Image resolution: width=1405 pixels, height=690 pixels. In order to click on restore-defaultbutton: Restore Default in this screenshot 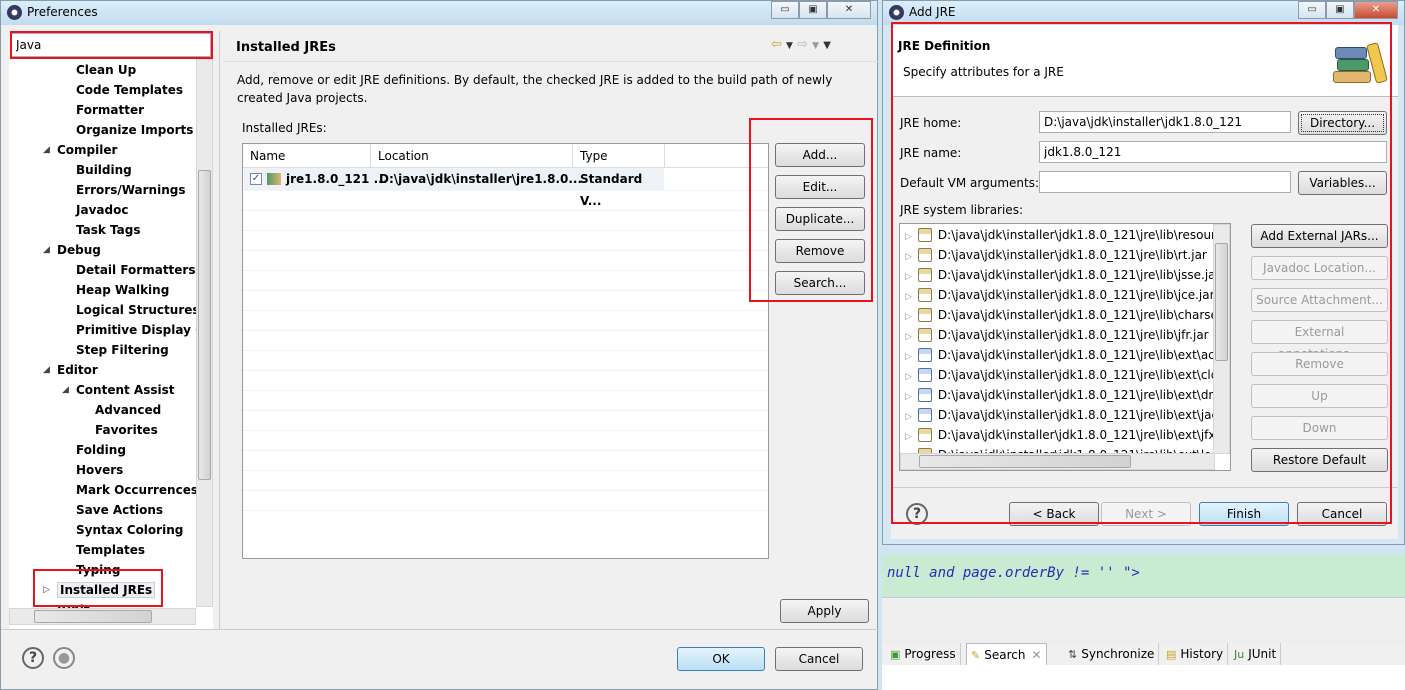, I will do `click(1319, 460)`.